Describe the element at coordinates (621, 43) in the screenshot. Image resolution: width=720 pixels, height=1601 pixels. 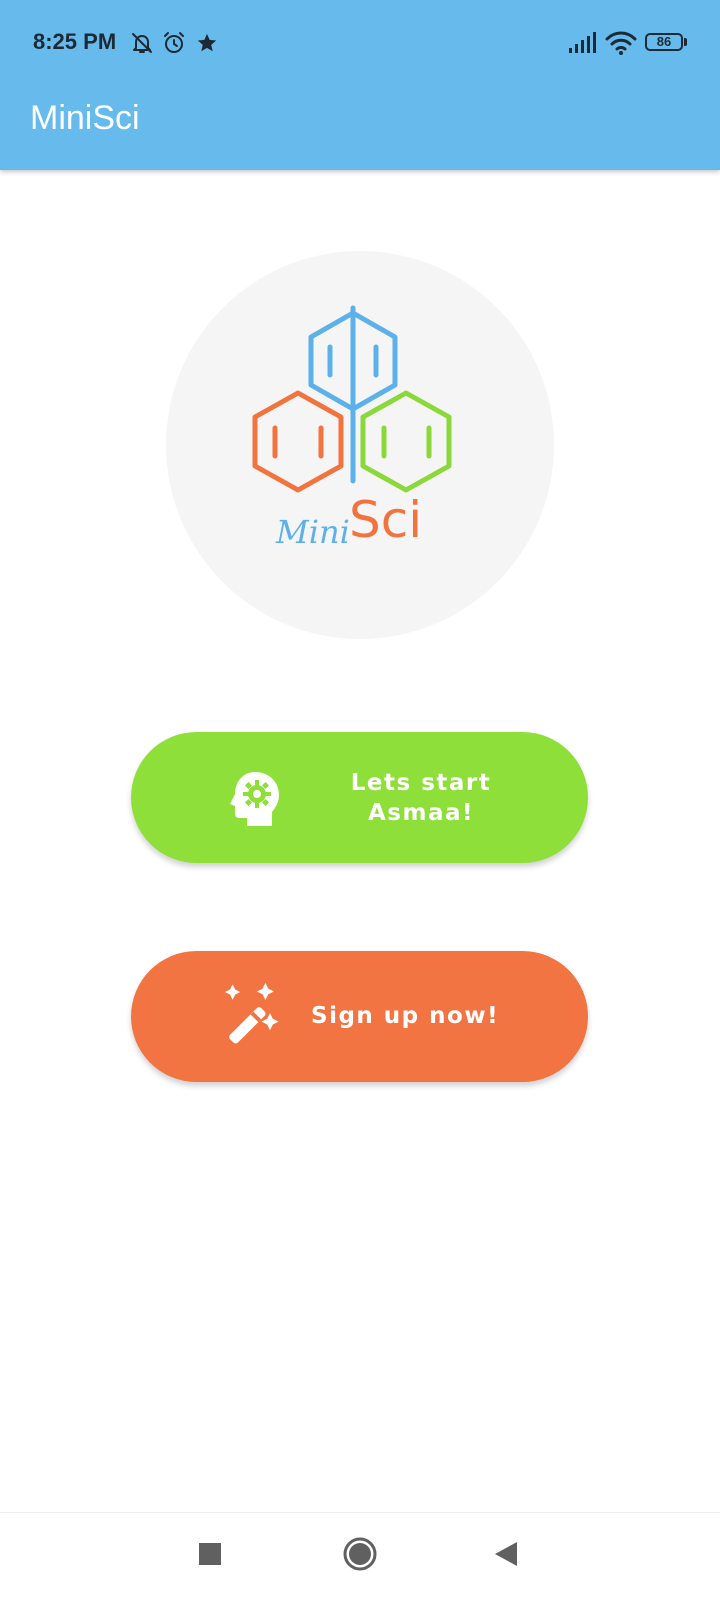
I see `wifi-icon` at that location.